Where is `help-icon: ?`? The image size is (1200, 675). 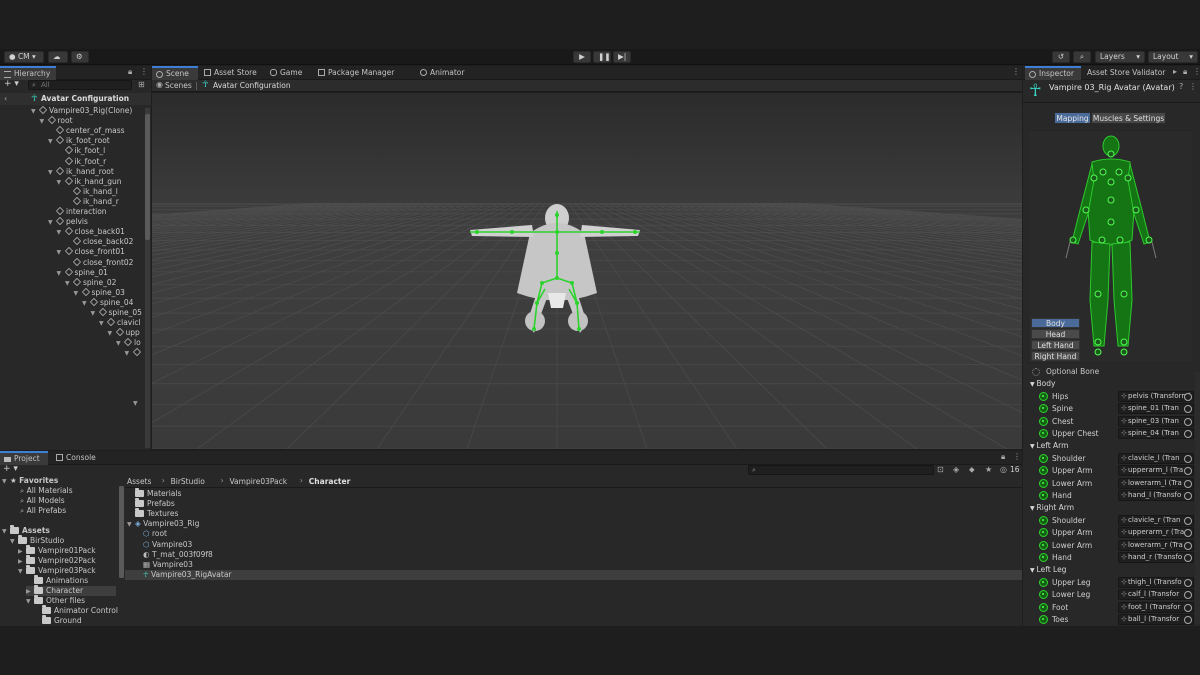 help-icon: ? is located at coordinates (1181, 86).